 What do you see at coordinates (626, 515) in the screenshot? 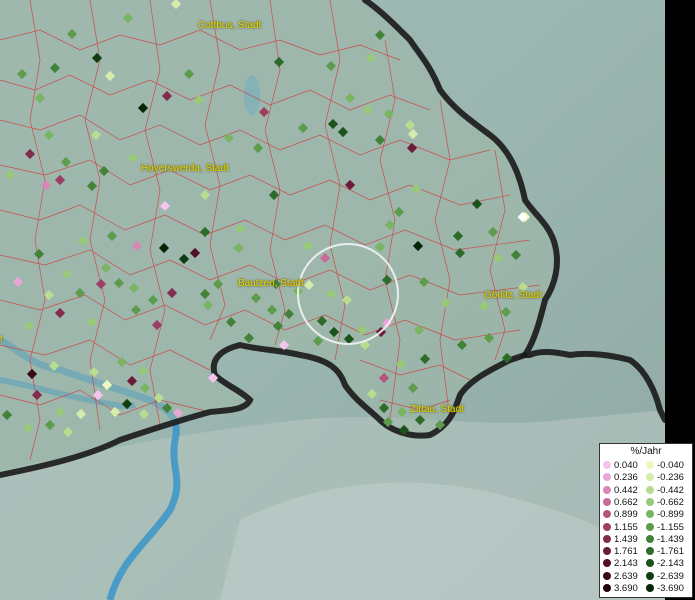
I see `legend-label: 0.899` at bounding box center [626, 515].